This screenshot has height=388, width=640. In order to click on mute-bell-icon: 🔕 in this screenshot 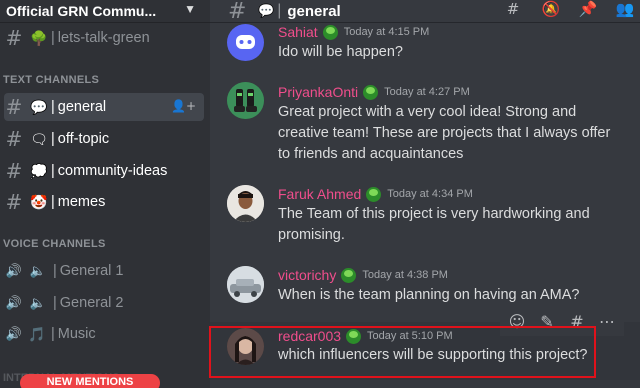, I will do `click(551, 10)`.